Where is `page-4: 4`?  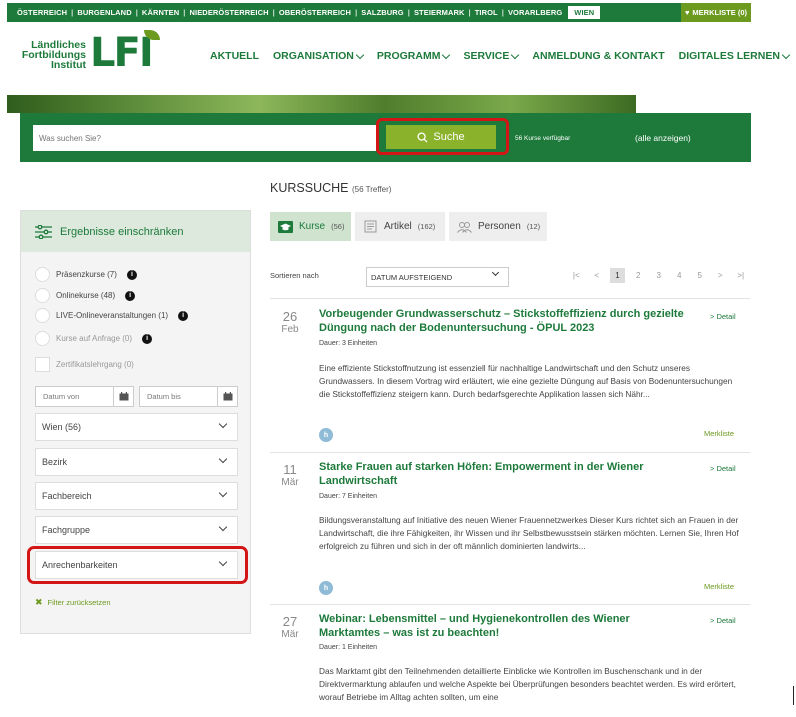 page-4: 4 is located at coordinates (679, 275).